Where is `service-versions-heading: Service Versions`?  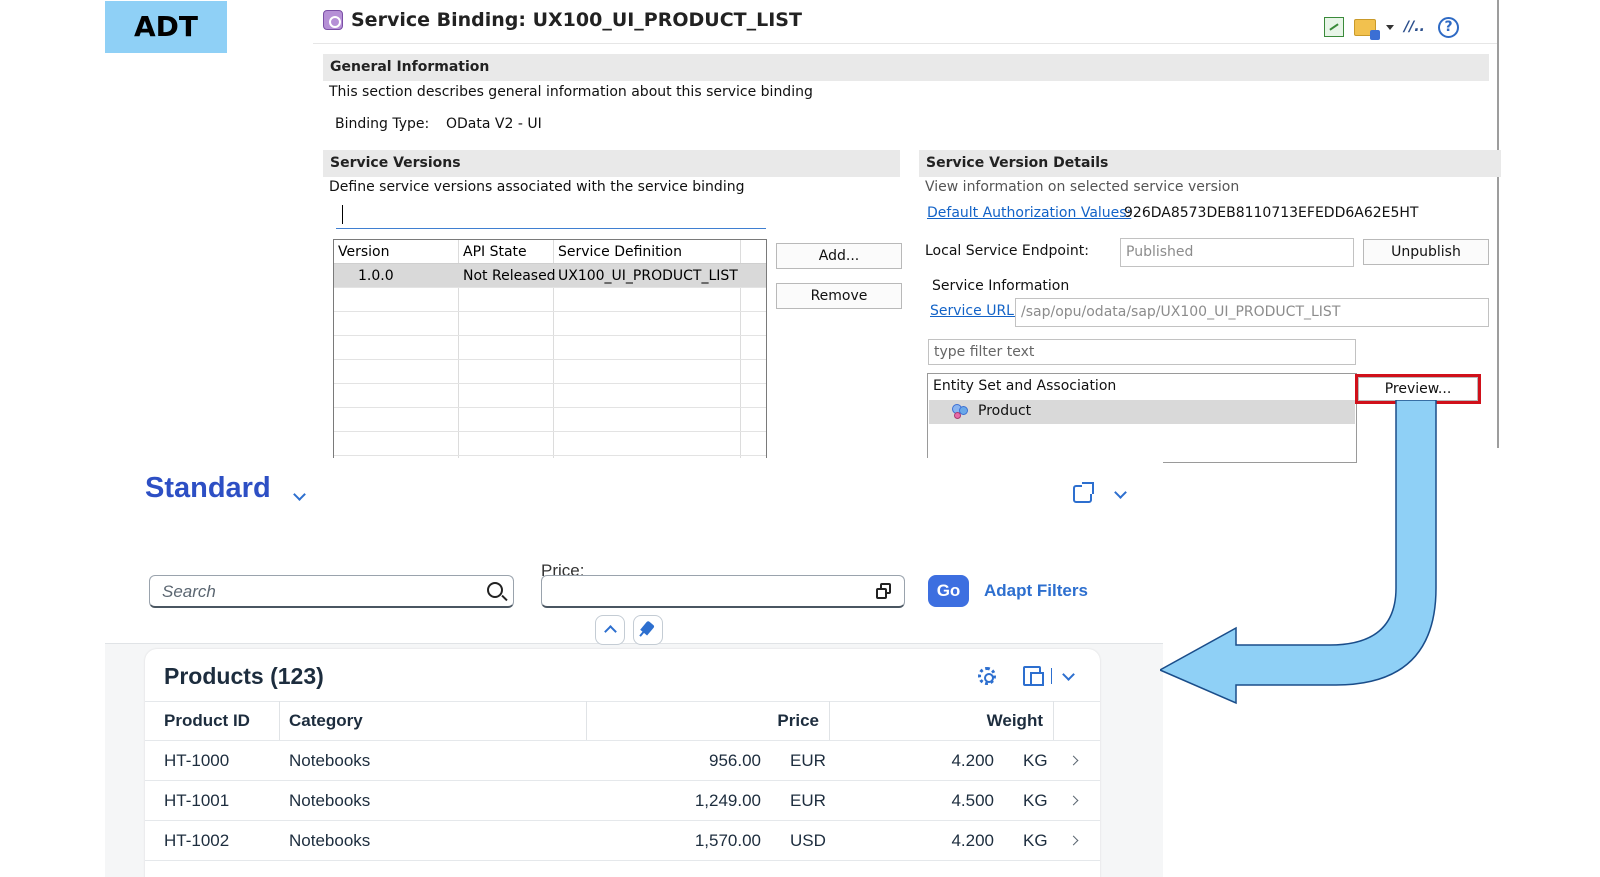
service-versions-heading: Service Versions is located at coordinates (611, 163).